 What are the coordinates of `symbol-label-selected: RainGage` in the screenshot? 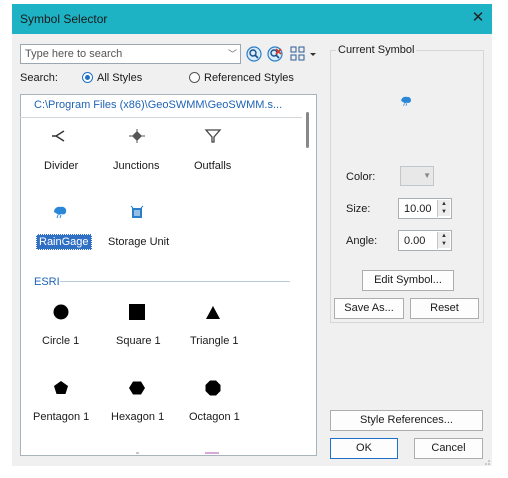 It's located at (64, 242).